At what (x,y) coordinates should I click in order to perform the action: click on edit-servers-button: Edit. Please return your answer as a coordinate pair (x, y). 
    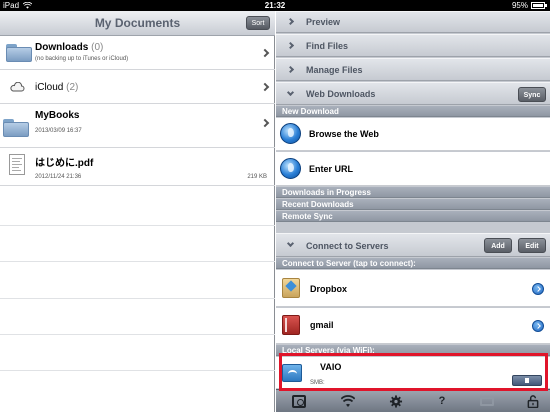
    Looking at the image, I should click on (532, 245).